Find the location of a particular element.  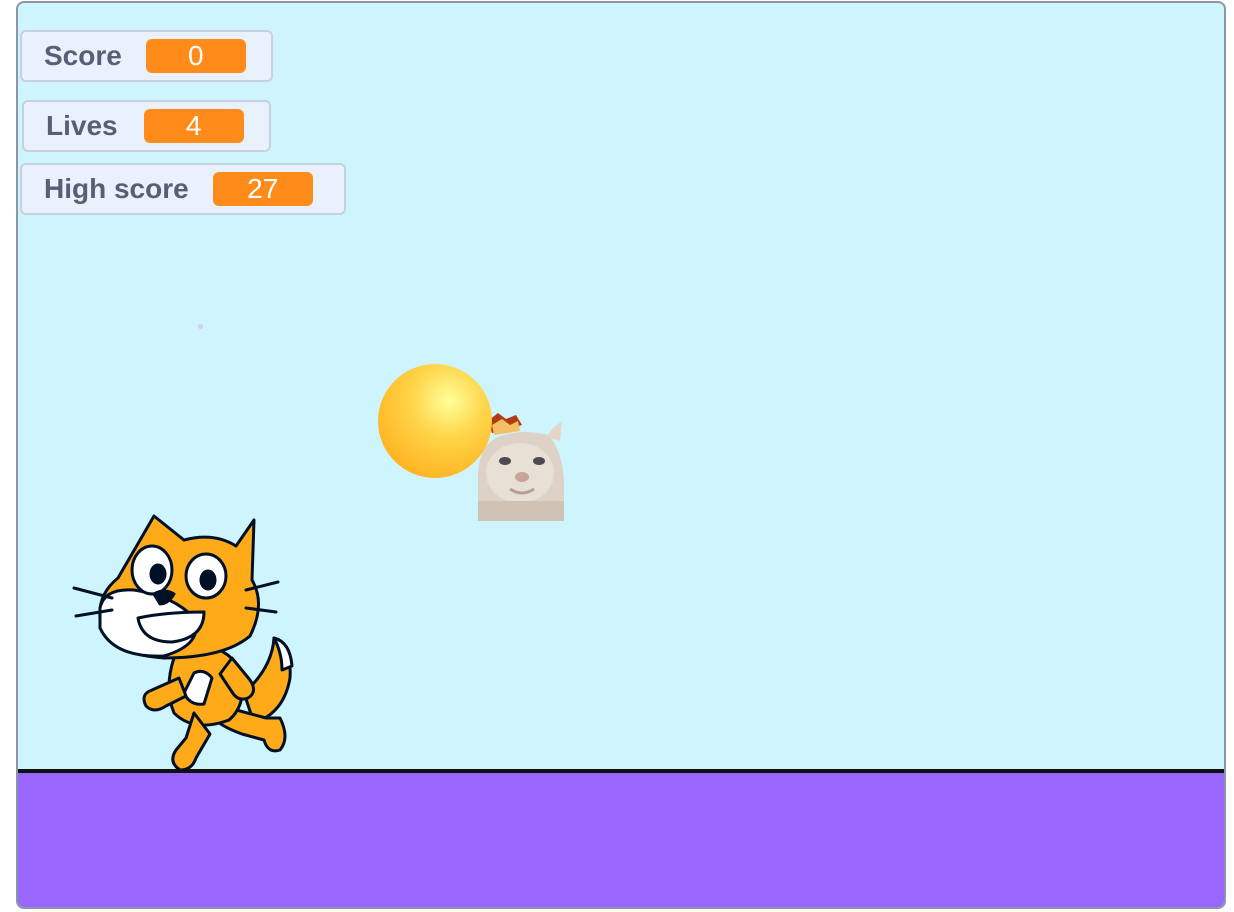

lives-monitor: Lives 4 is located at coordinates (146, 126).